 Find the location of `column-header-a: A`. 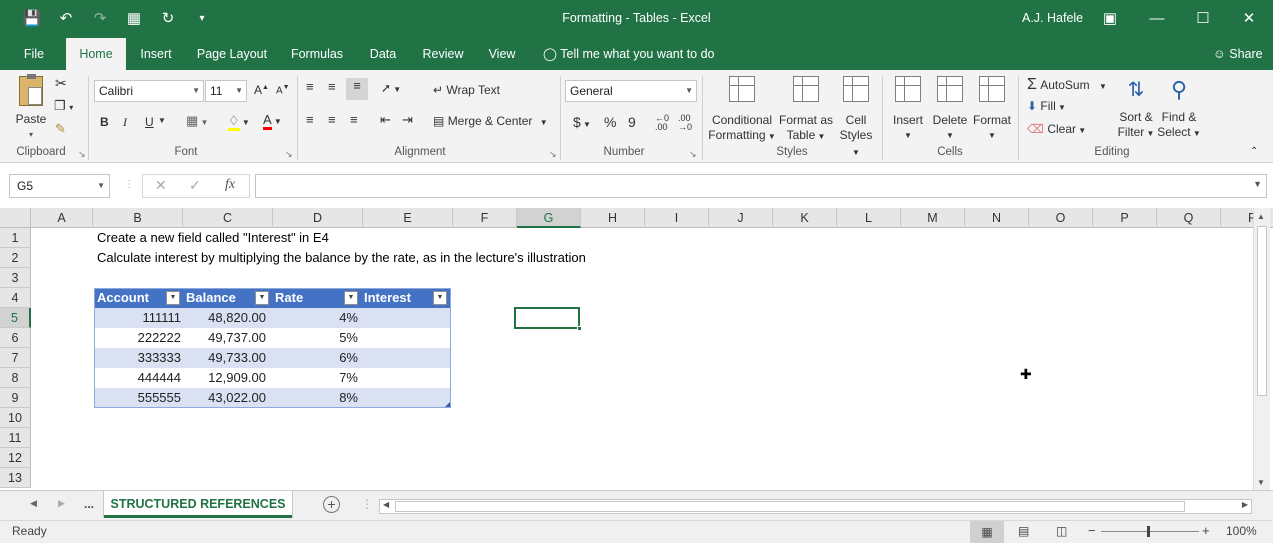

column-header-a: A is located at coordinates (62, 218).